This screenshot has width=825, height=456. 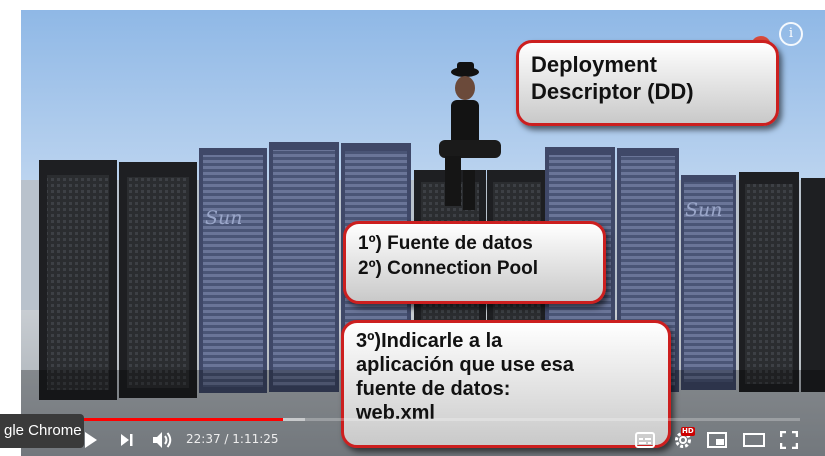 What do you see at coordinates (255, 439) in the screenshot?
I see `duration: 1:11:25` at bounding box center [255, 439].